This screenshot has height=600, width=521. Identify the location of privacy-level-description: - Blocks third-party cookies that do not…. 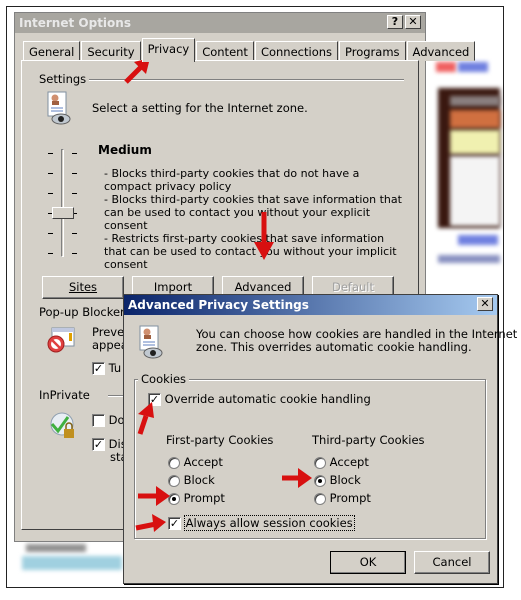
(254, 219).